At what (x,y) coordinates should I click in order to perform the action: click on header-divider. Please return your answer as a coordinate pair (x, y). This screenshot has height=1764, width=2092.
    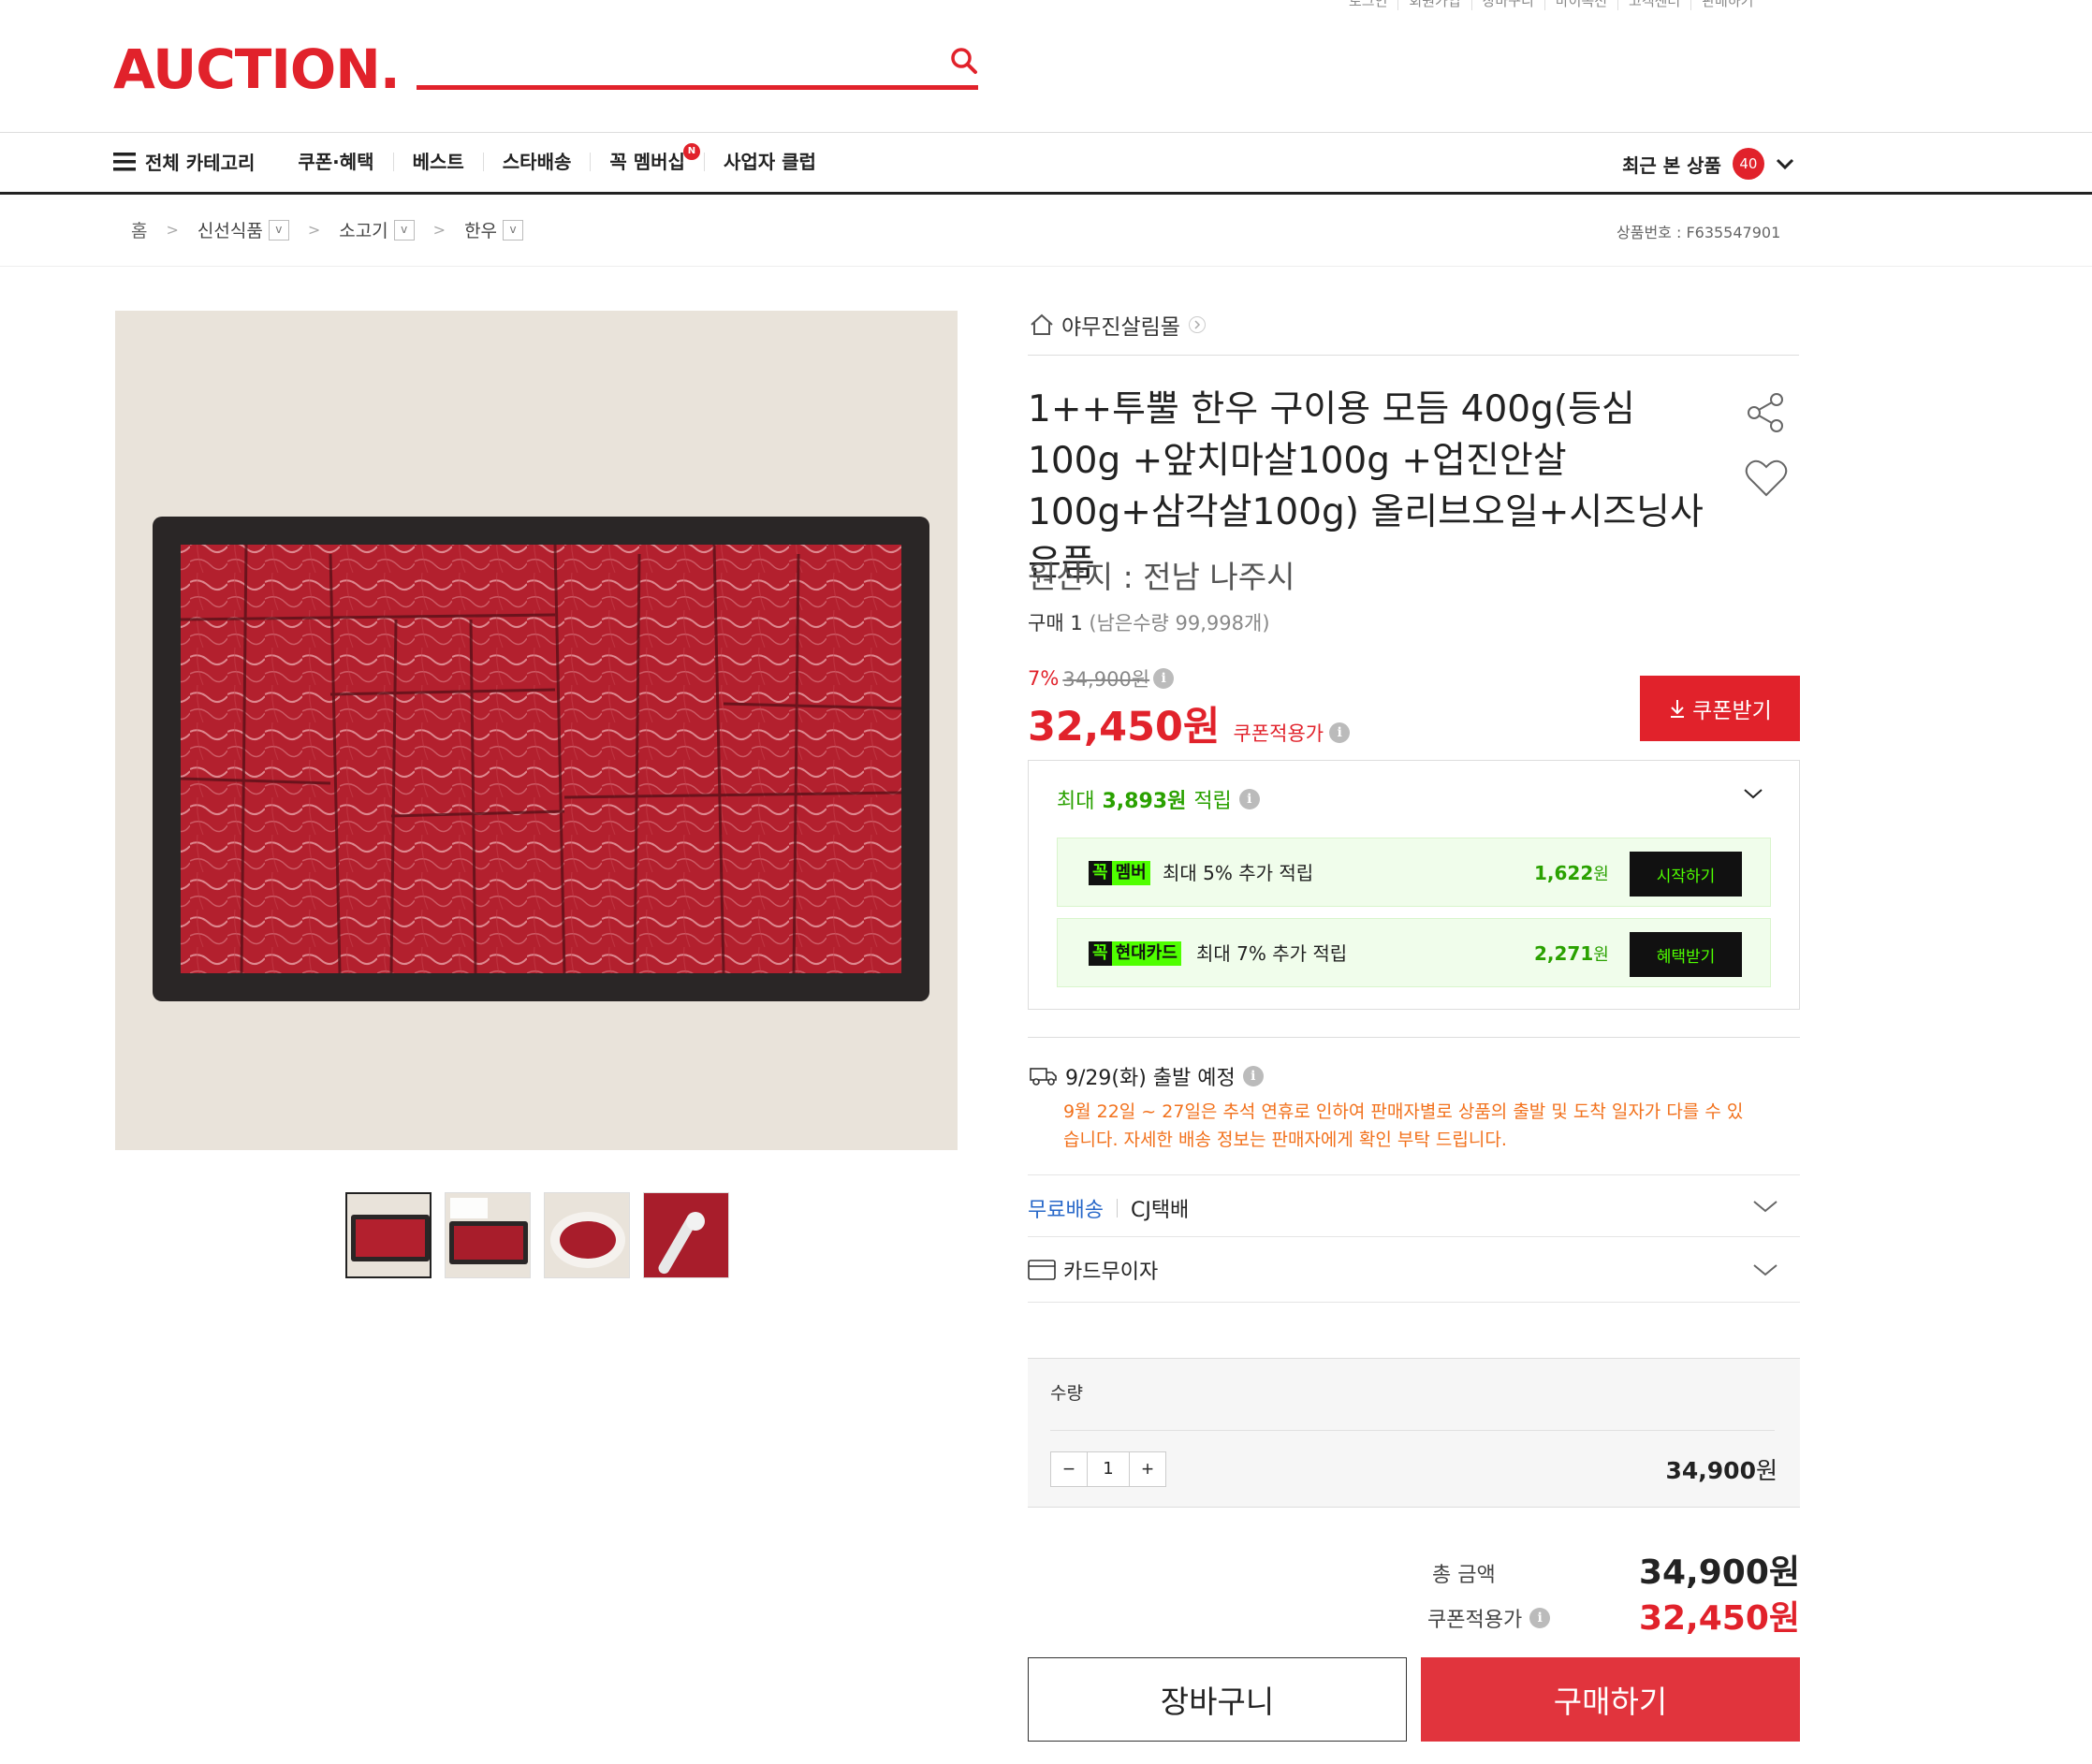
    Looking at the image, I should click on (1046, 132).